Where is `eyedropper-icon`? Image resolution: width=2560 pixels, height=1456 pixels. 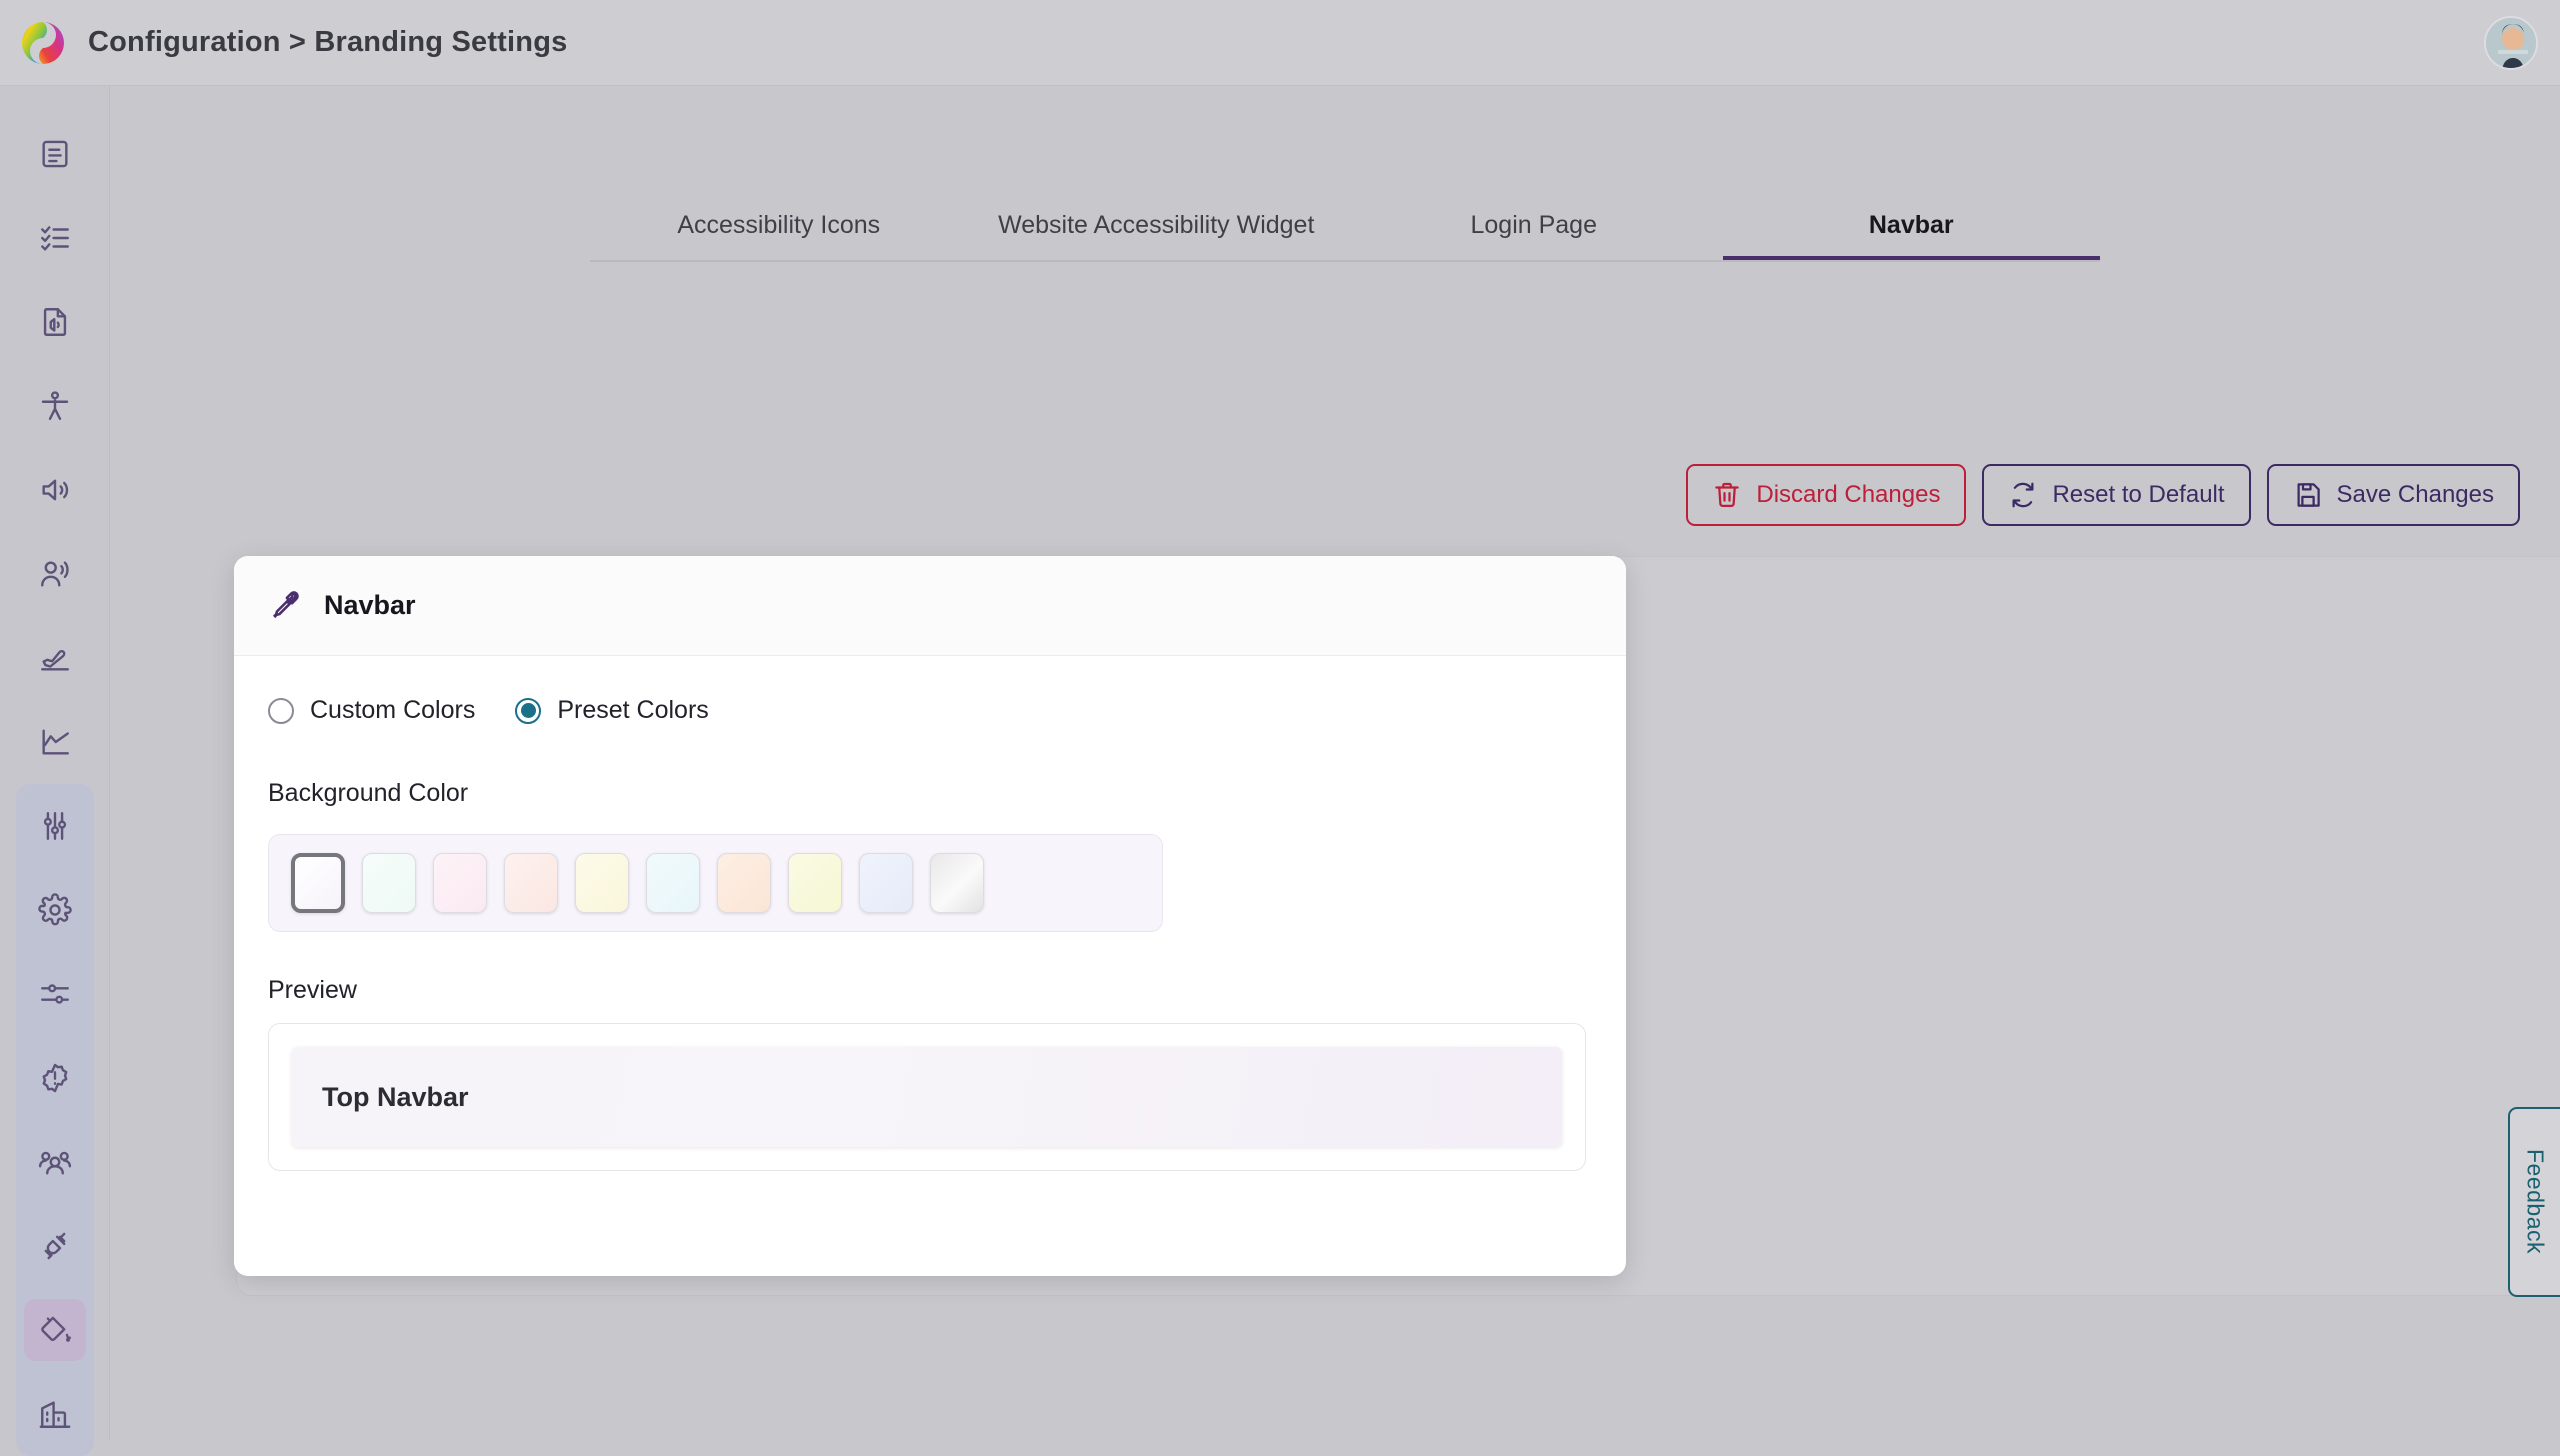 eyedropper-icon is located at coordinates (286, 604).